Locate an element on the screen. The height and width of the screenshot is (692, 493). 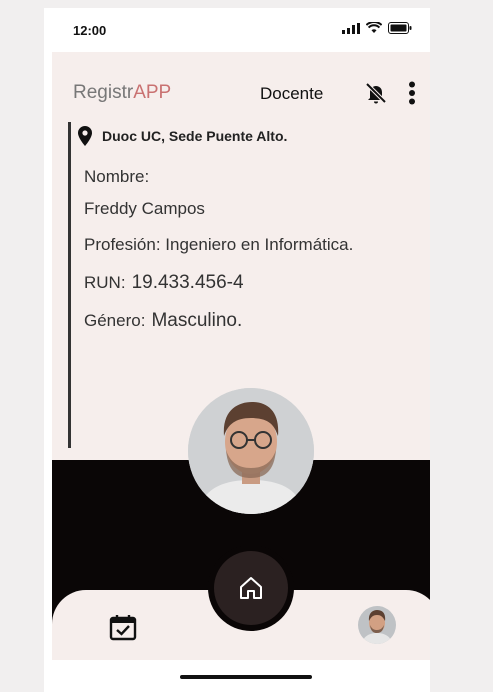
status-bar: 12:00 is located at coordinates (237, 30).